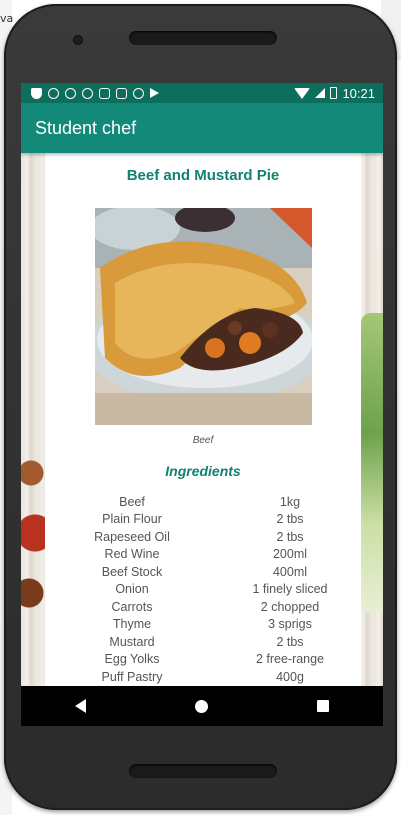 Image resolution: width=401 pixels, height=815 pixels. I want to click on ingredient-row: Puff Pastry 400g, so click(203, 677).